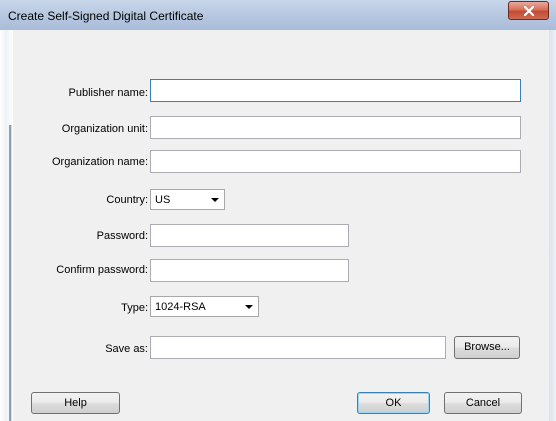 The width and height of the screenshot is (556, 421). What do you see at coordinates (180, 307) in the screenshot?
I see `type-value: 1024-RSA` at bounding box center [180, 307].